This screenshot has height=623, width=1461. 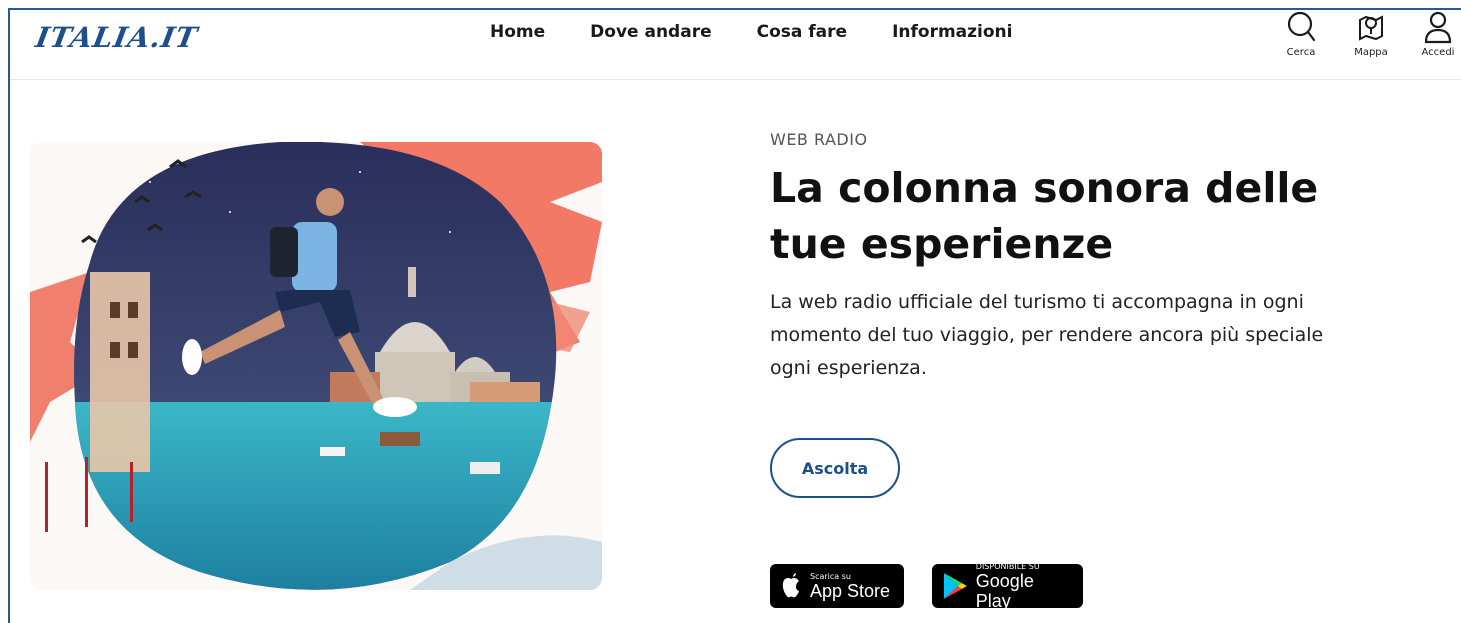 What do you see at coordinates (751, 32) in the screenshot?
I see `main-nav: Home Dove andare Cosa fare Informazioni` at bounding box center [751, 32].